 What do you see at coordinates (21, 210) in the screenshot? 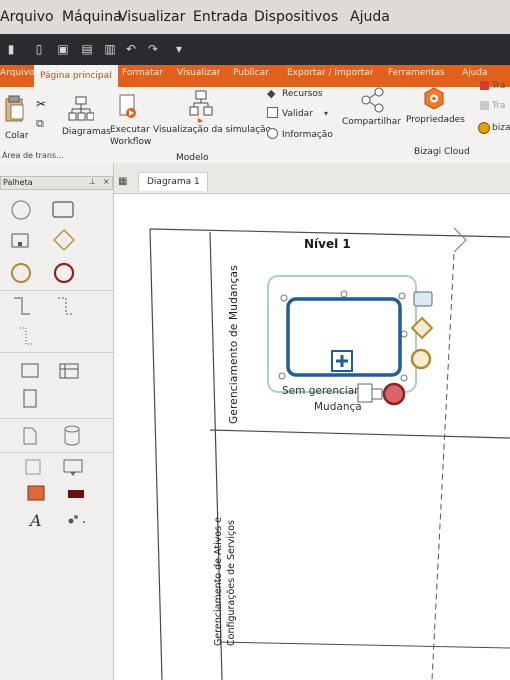
I see `start-event-shape-icon` at bounding box center [21, 210].